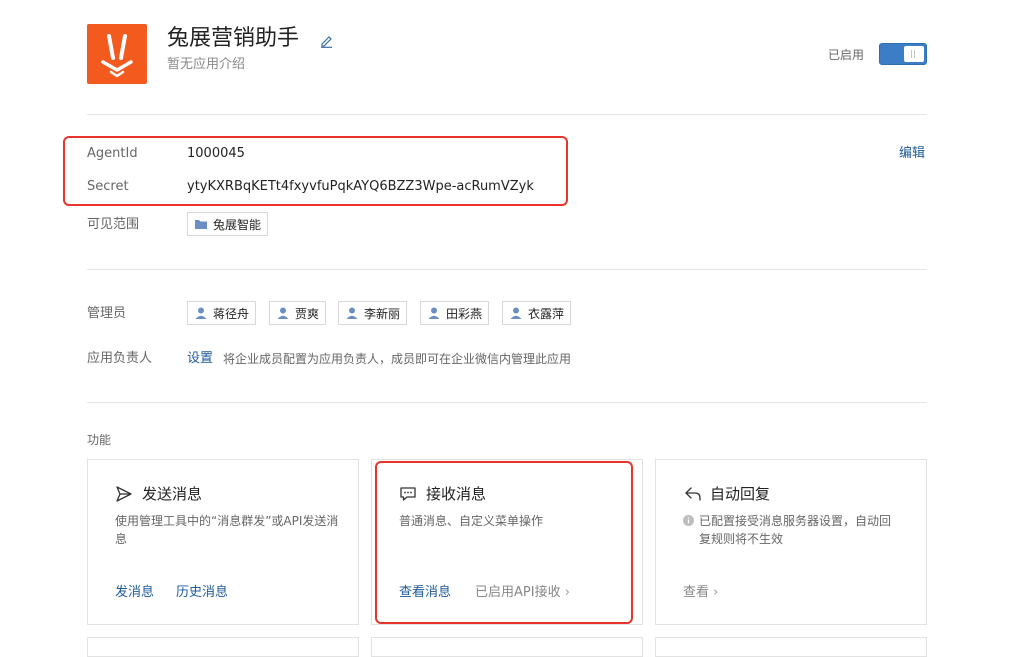  I want to click on admin-name: 衣露萍, so click(546, 313).